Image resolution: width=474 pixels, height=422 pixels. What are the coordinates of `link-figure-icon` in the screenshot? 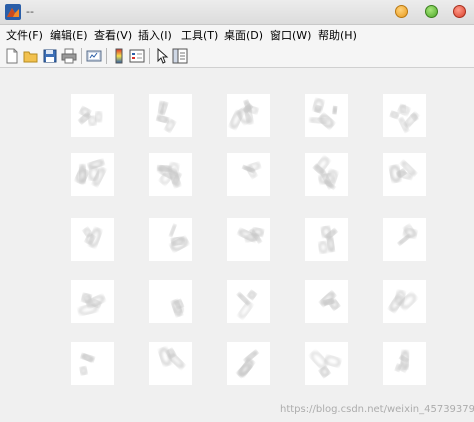 It's located at (94, 56).